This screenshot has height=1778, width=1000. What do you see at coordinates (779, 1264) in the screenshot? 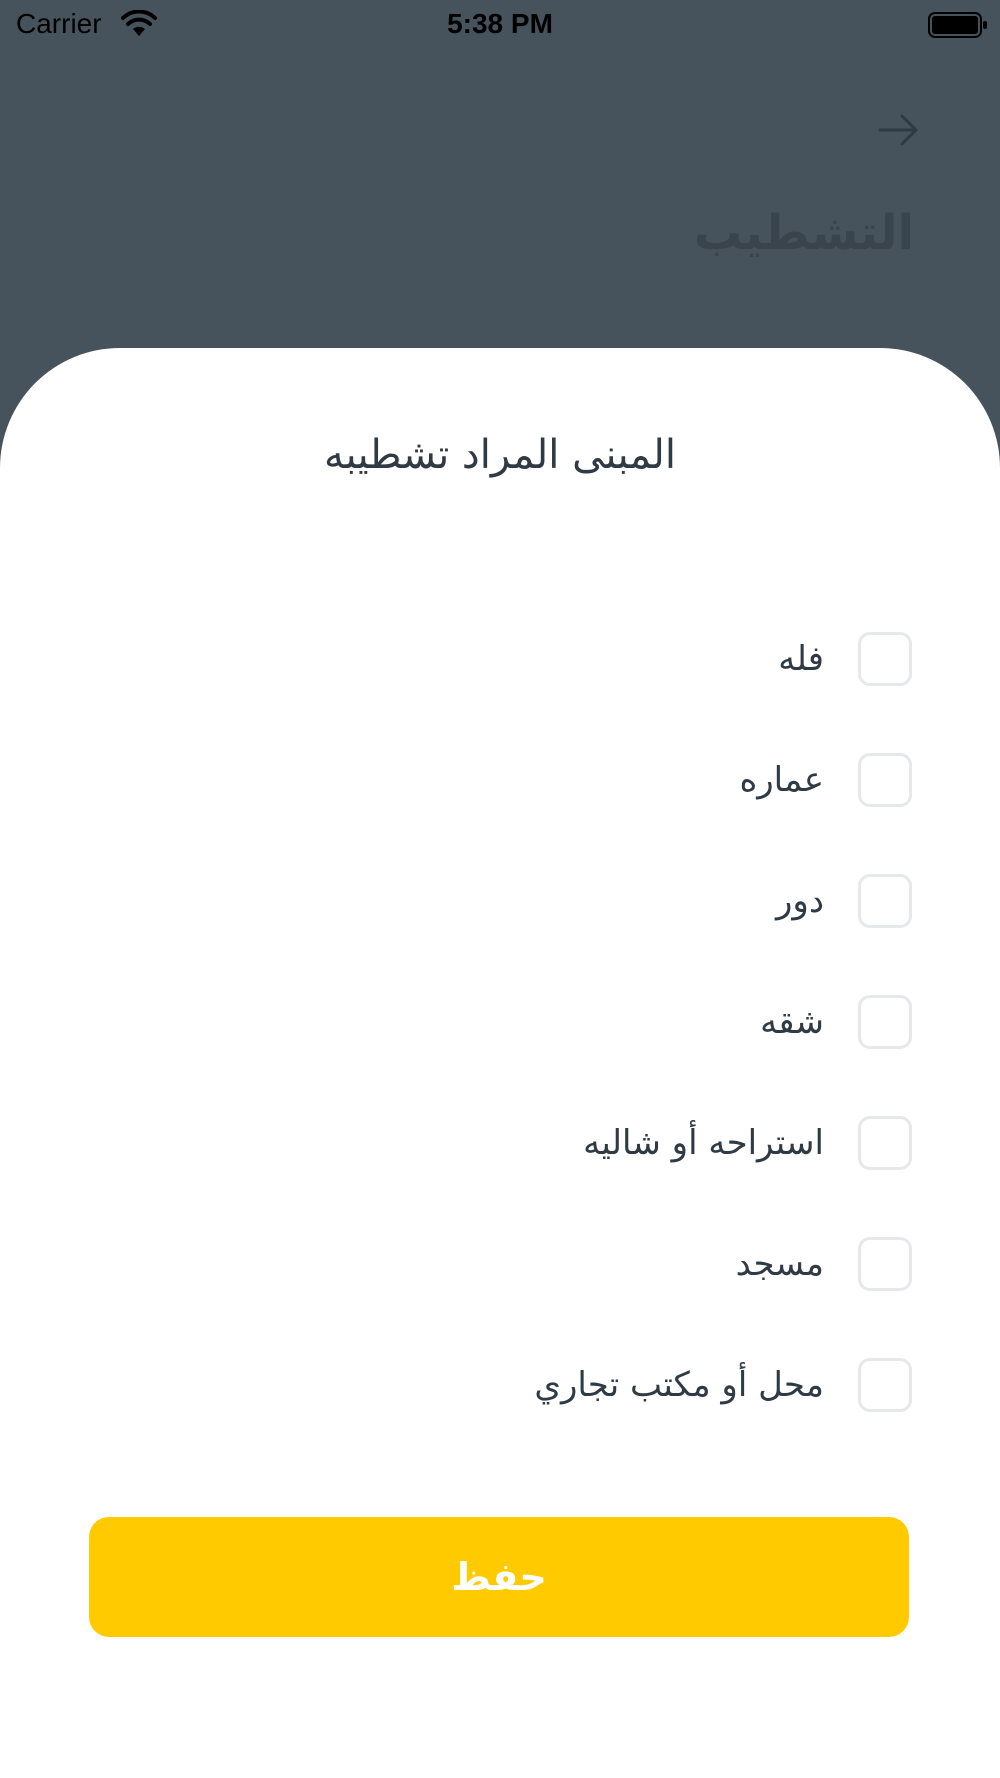
I see `option-label: مسجد` at bounding box center [779, 1264].